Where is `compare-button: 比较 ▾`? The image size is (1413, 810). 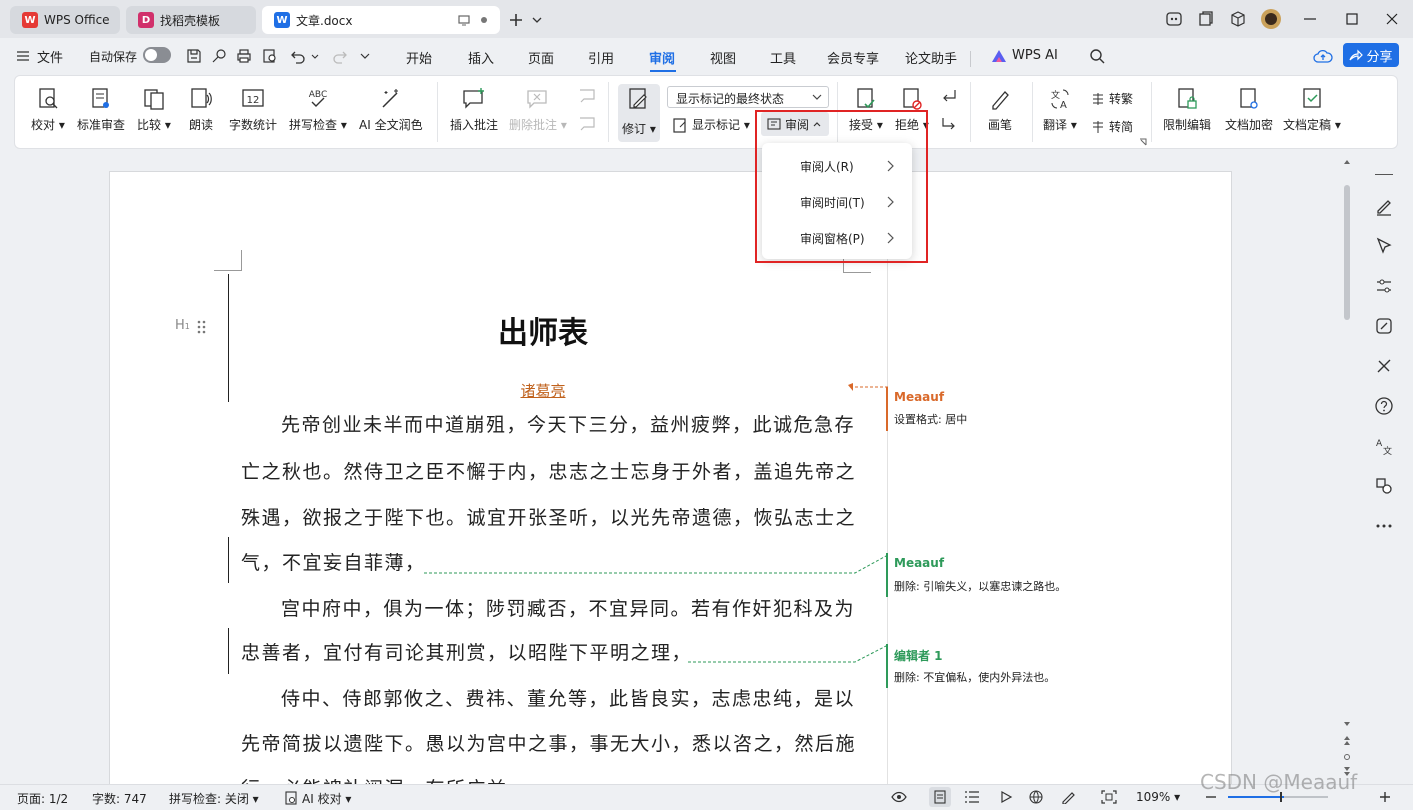
compare-button: 比较 ▾ is located at coordinates (154, 109).